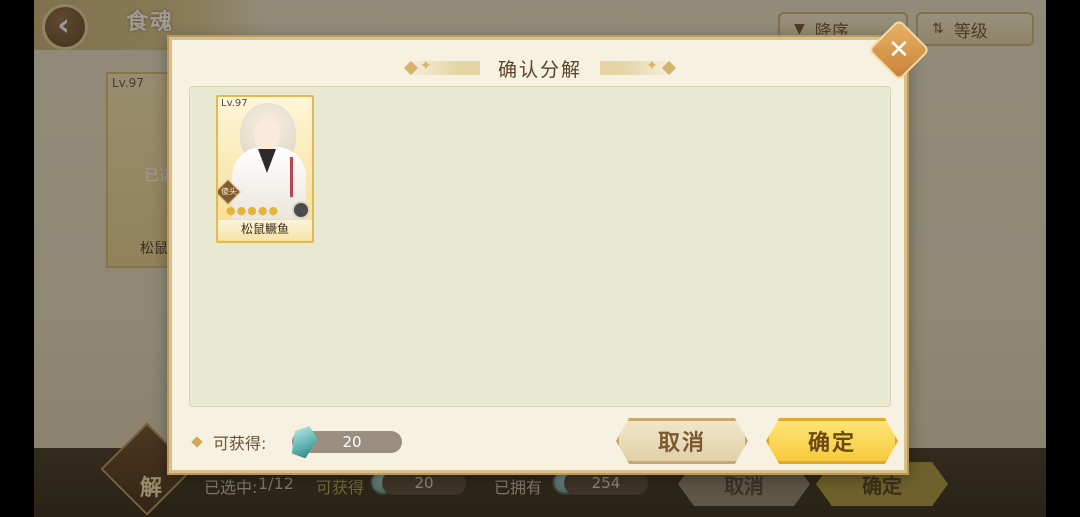  Describe the element at coordinates (240, 443) in the screenshot. I see `reward-label: 可获得:` at that location.